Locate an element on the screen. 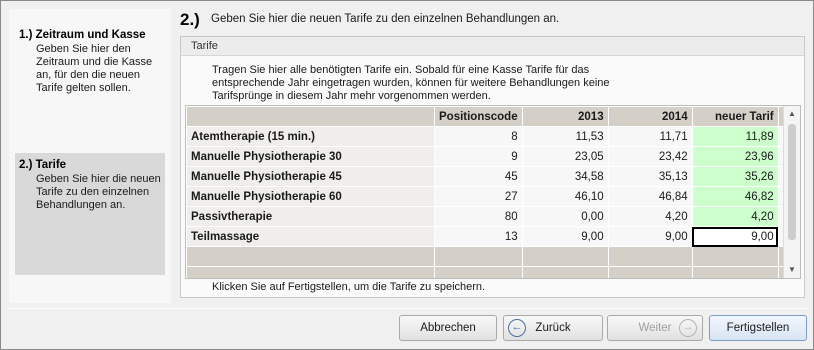 The width and height of the screenshot is (814, 350). tariff-2013: 0,00 is located at coordinates (565, 216).